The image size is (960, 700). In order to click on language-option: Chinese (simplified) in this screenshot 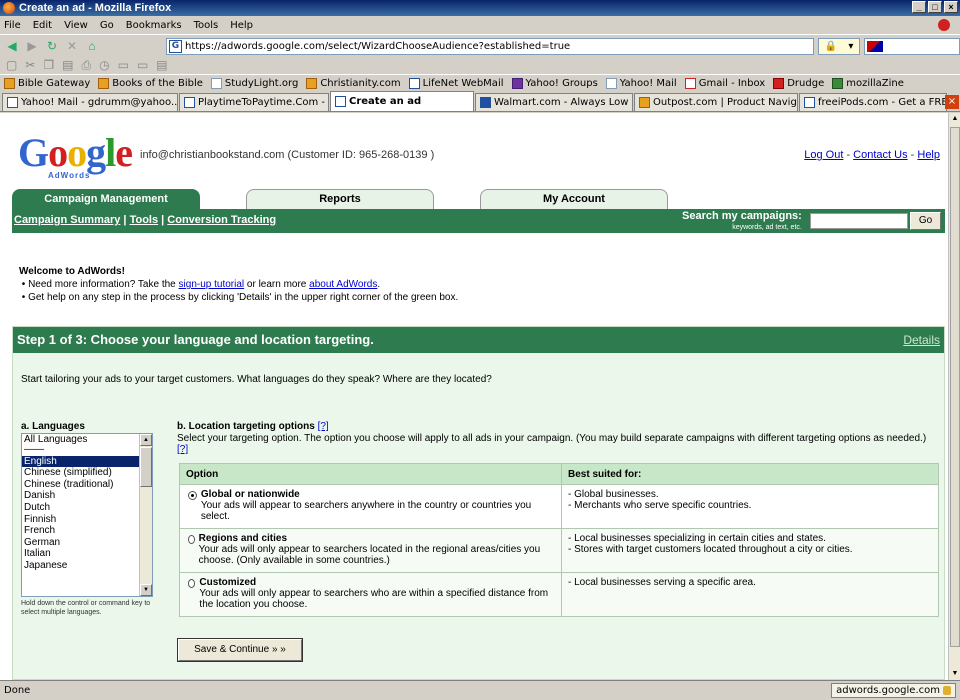, I will do `click(87, 473)`.